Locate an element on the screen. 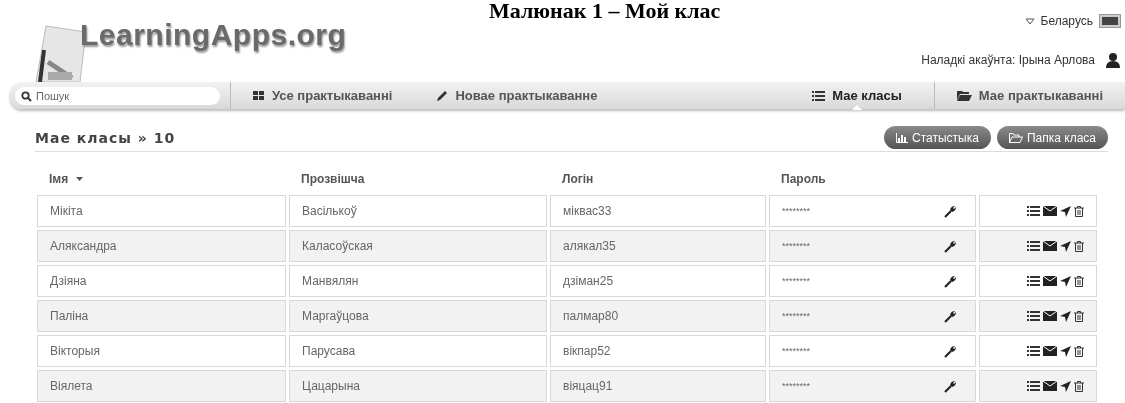 The image size is (1125, 403). nav-tab: Новае практыкаванне is located at coordinates (517, 95).